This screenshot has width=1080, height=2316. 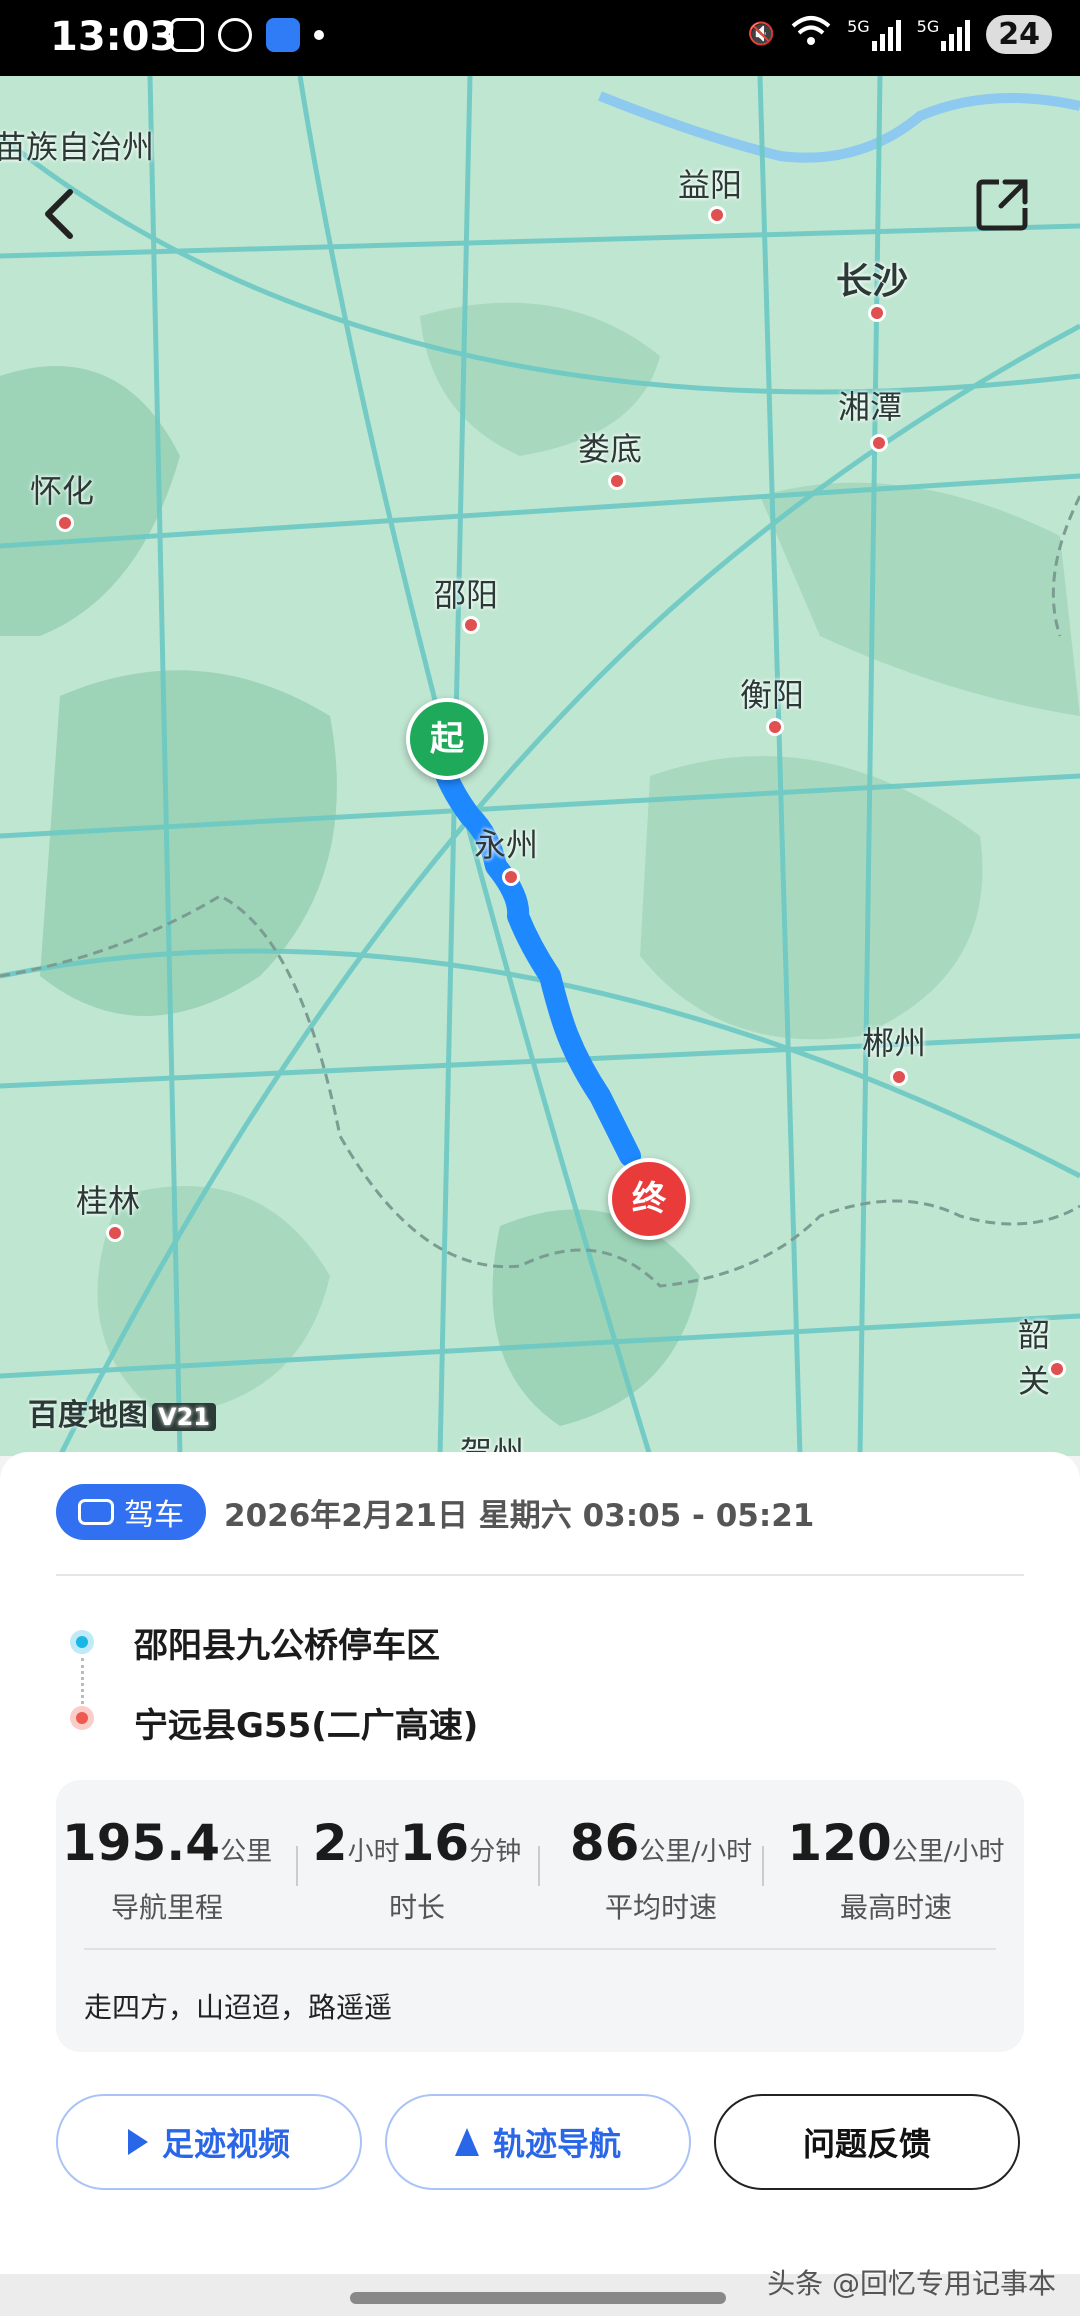 I want to click on signal-icon-1: 5G, so click(x=874, y=34).